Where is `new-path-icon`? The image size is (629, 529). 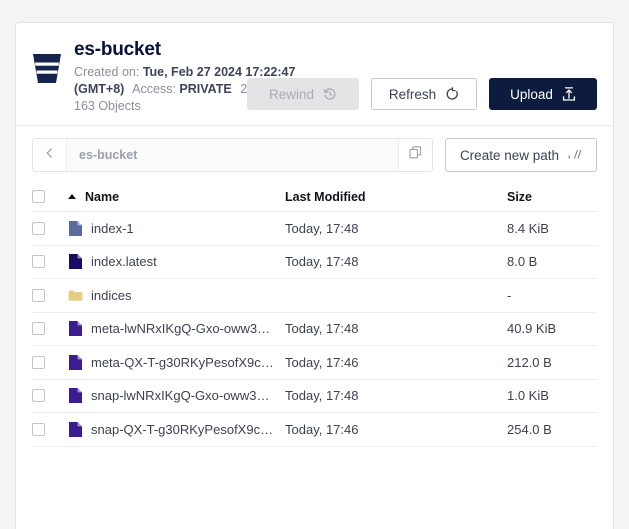
new-path-icon is located at coordinates (575, 155).